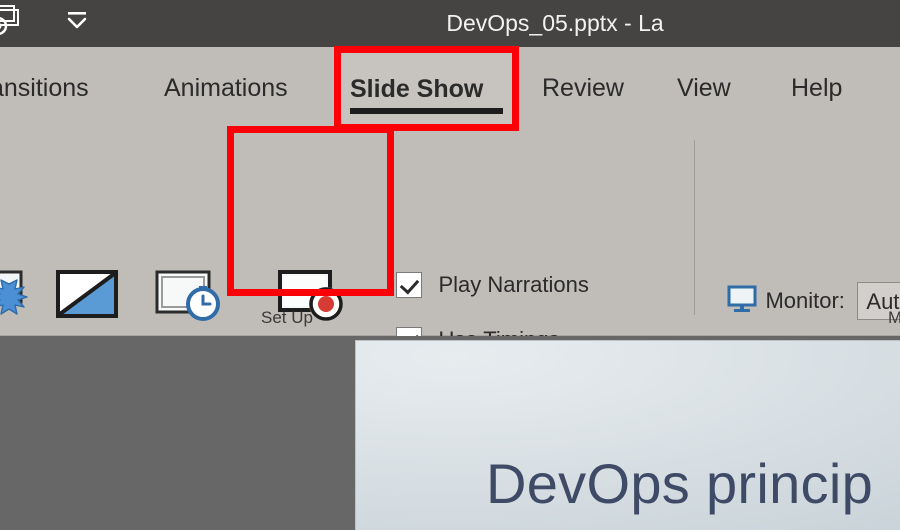  Describe the element at coordinates (426, 111) in the screenshot. I see `active-tab-underline` at that location.